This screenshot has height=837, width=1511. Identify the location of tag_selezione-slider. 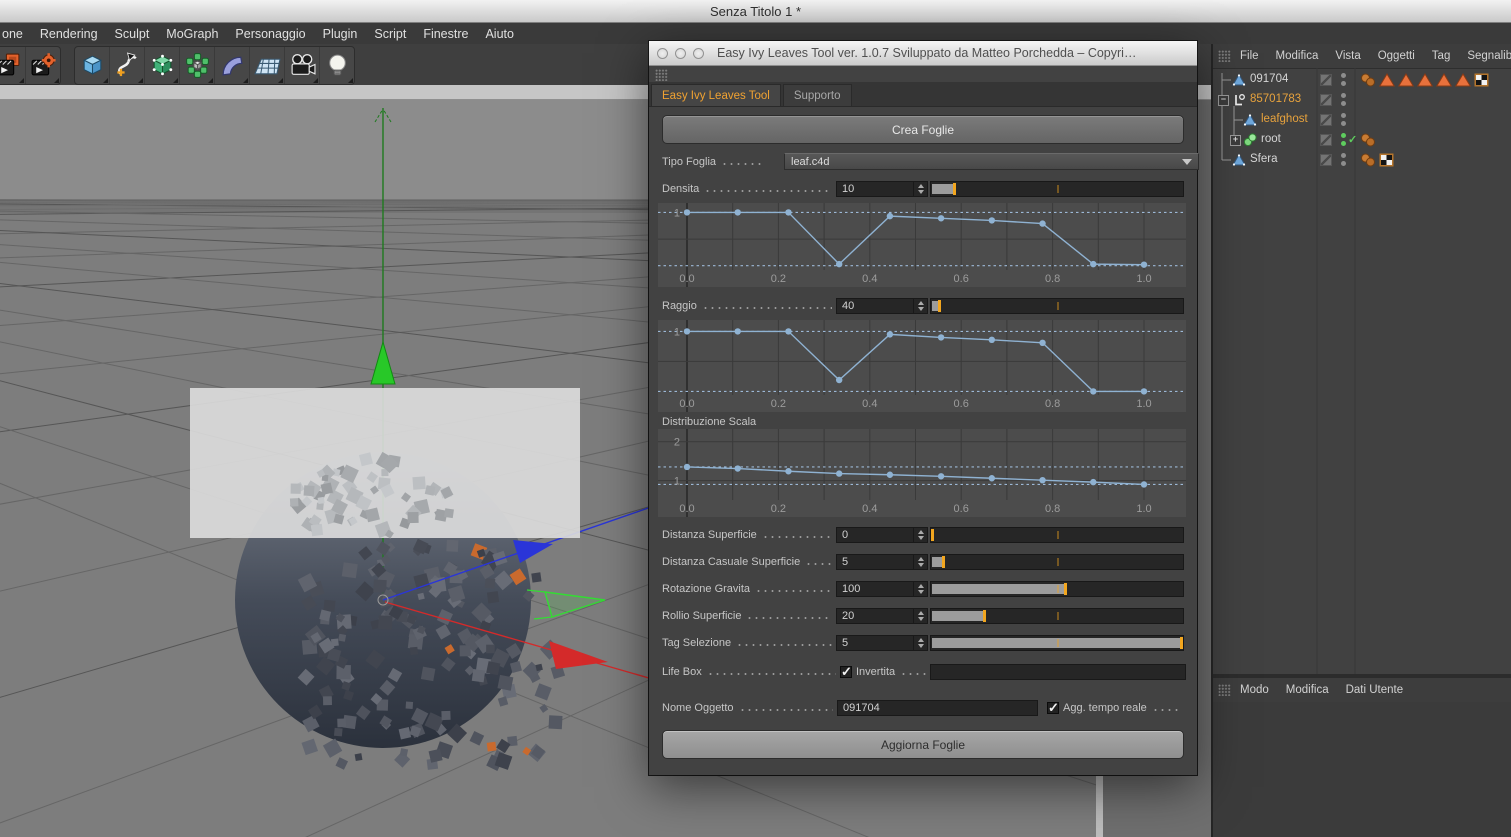
(1057, 642).